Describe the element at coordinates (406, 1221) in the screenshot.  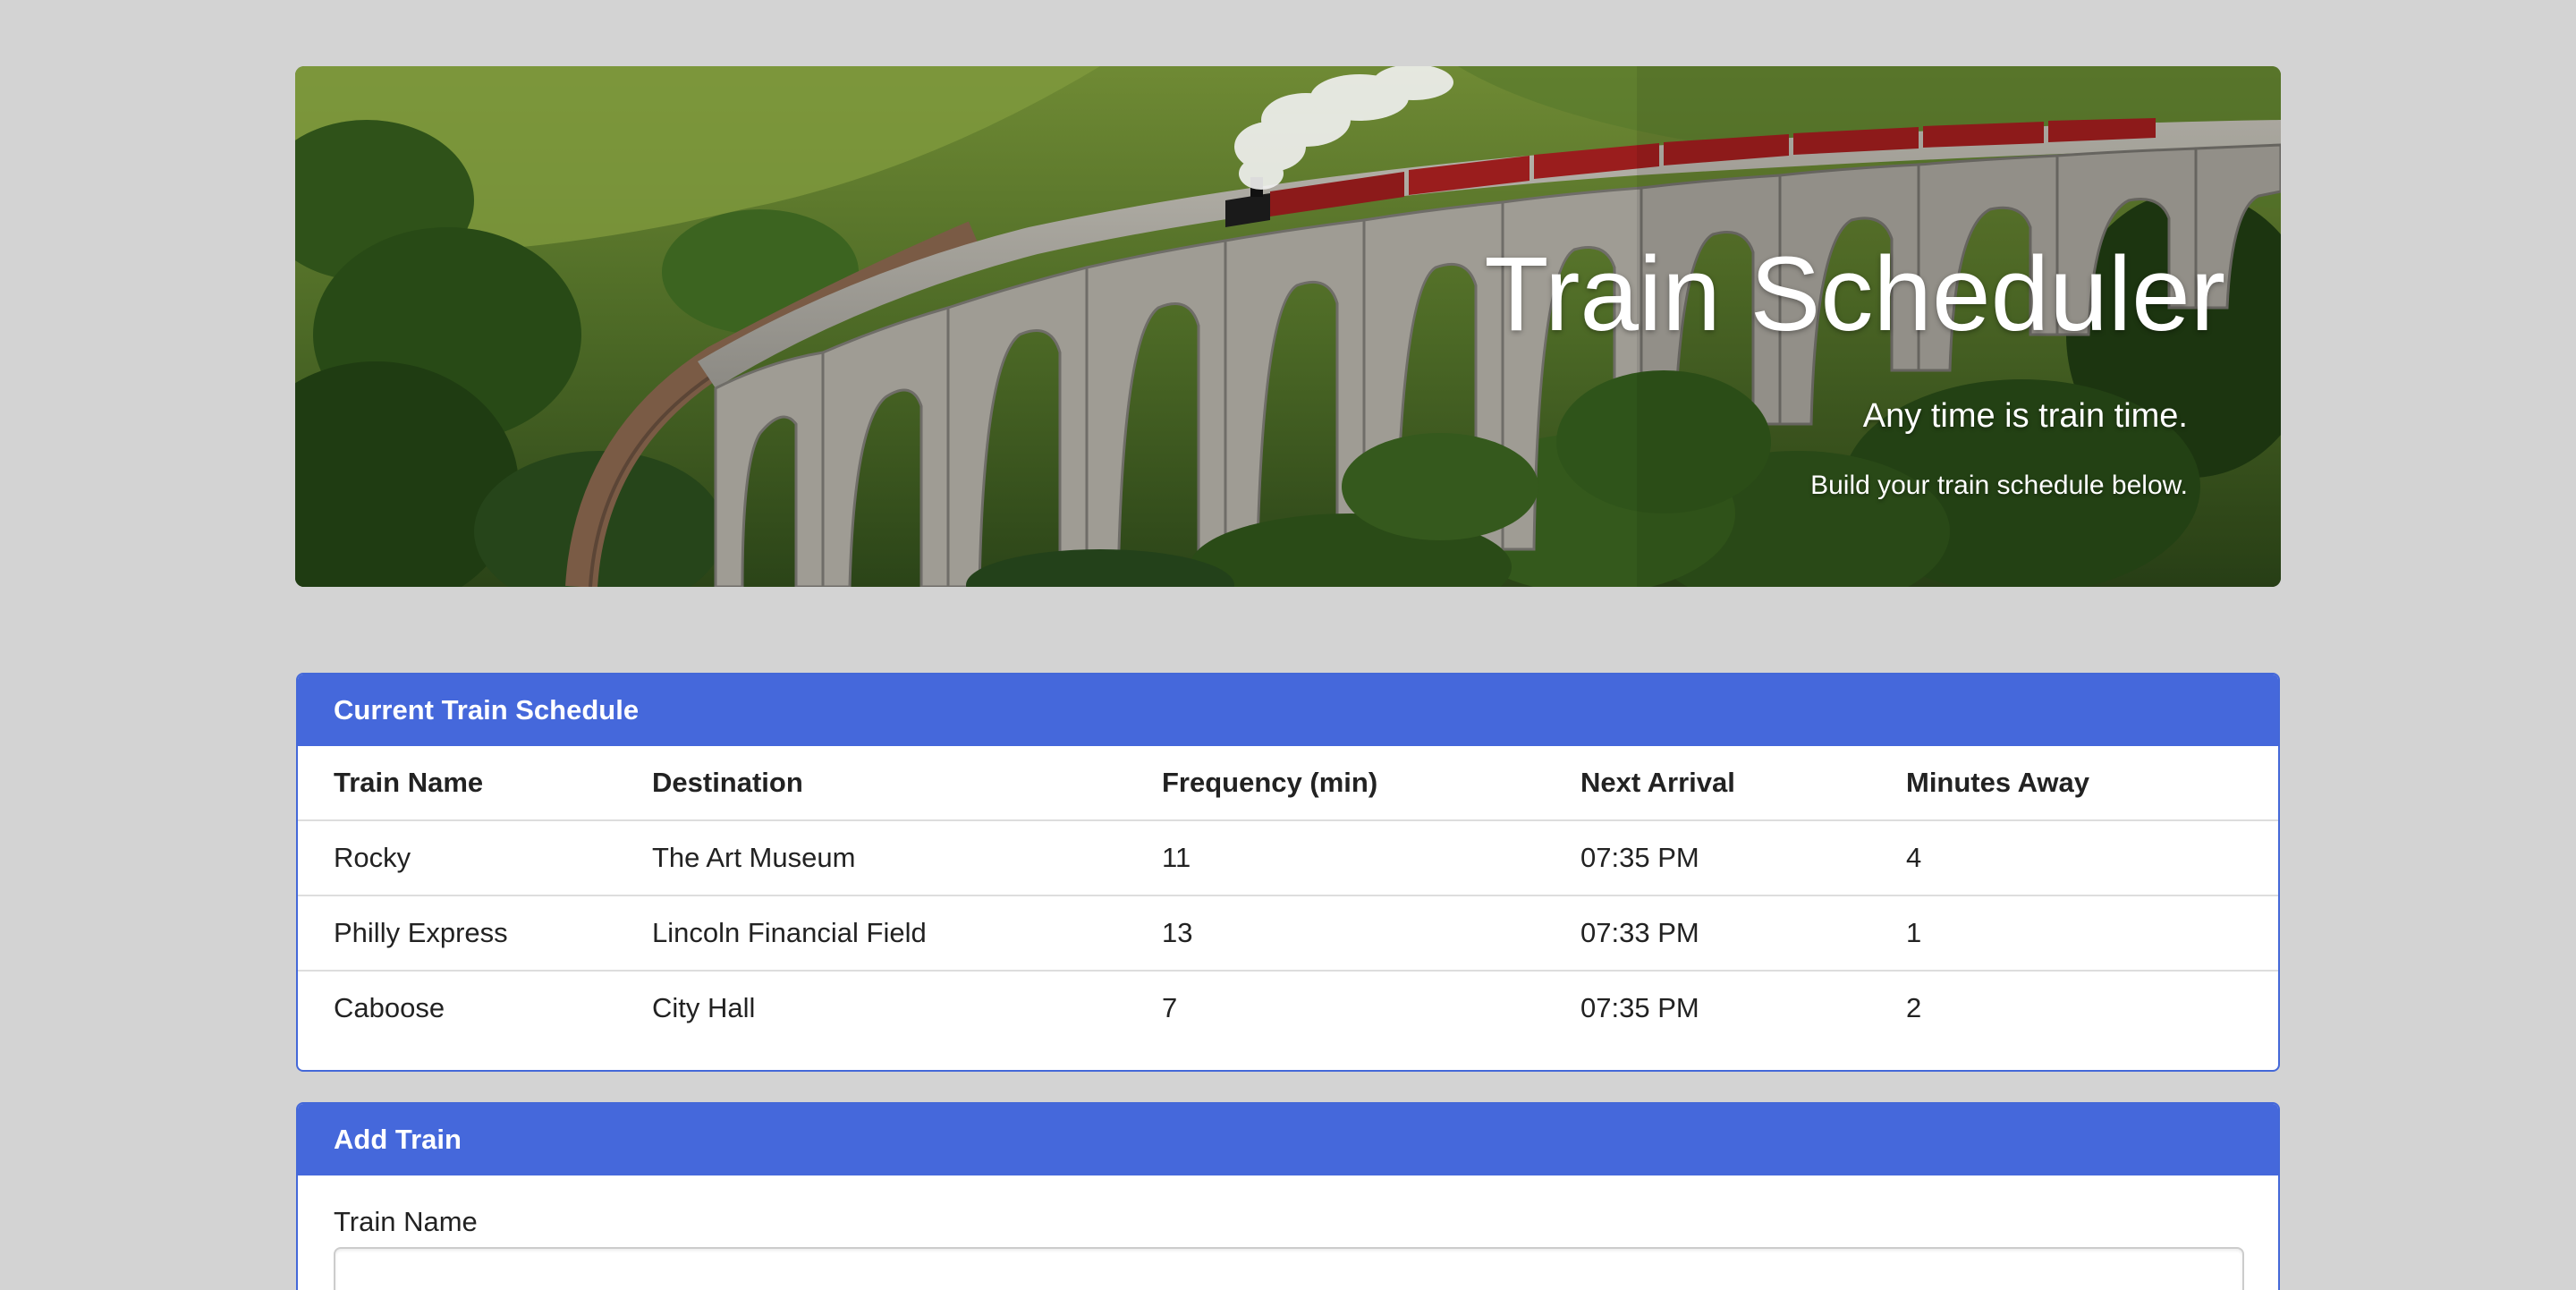
I see `train-name-label: Train Name` at that location.